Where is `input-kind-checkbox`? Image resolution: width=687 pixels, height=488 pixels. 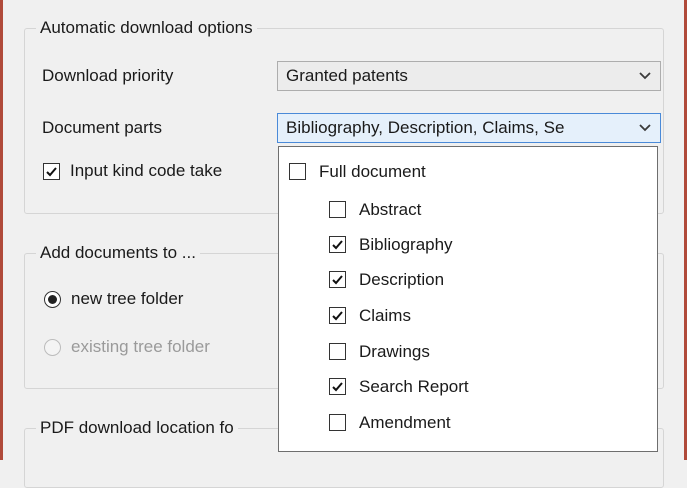
input-kind-checkbox is located at coordinates (51, 171).